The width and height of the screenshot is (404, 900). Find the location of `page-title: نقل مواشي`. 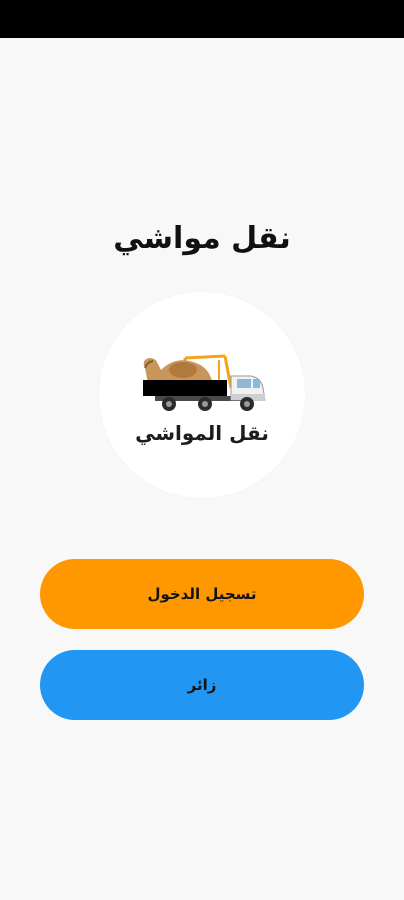

page-title: نقل مواشي is located at coordinates (202, 238).